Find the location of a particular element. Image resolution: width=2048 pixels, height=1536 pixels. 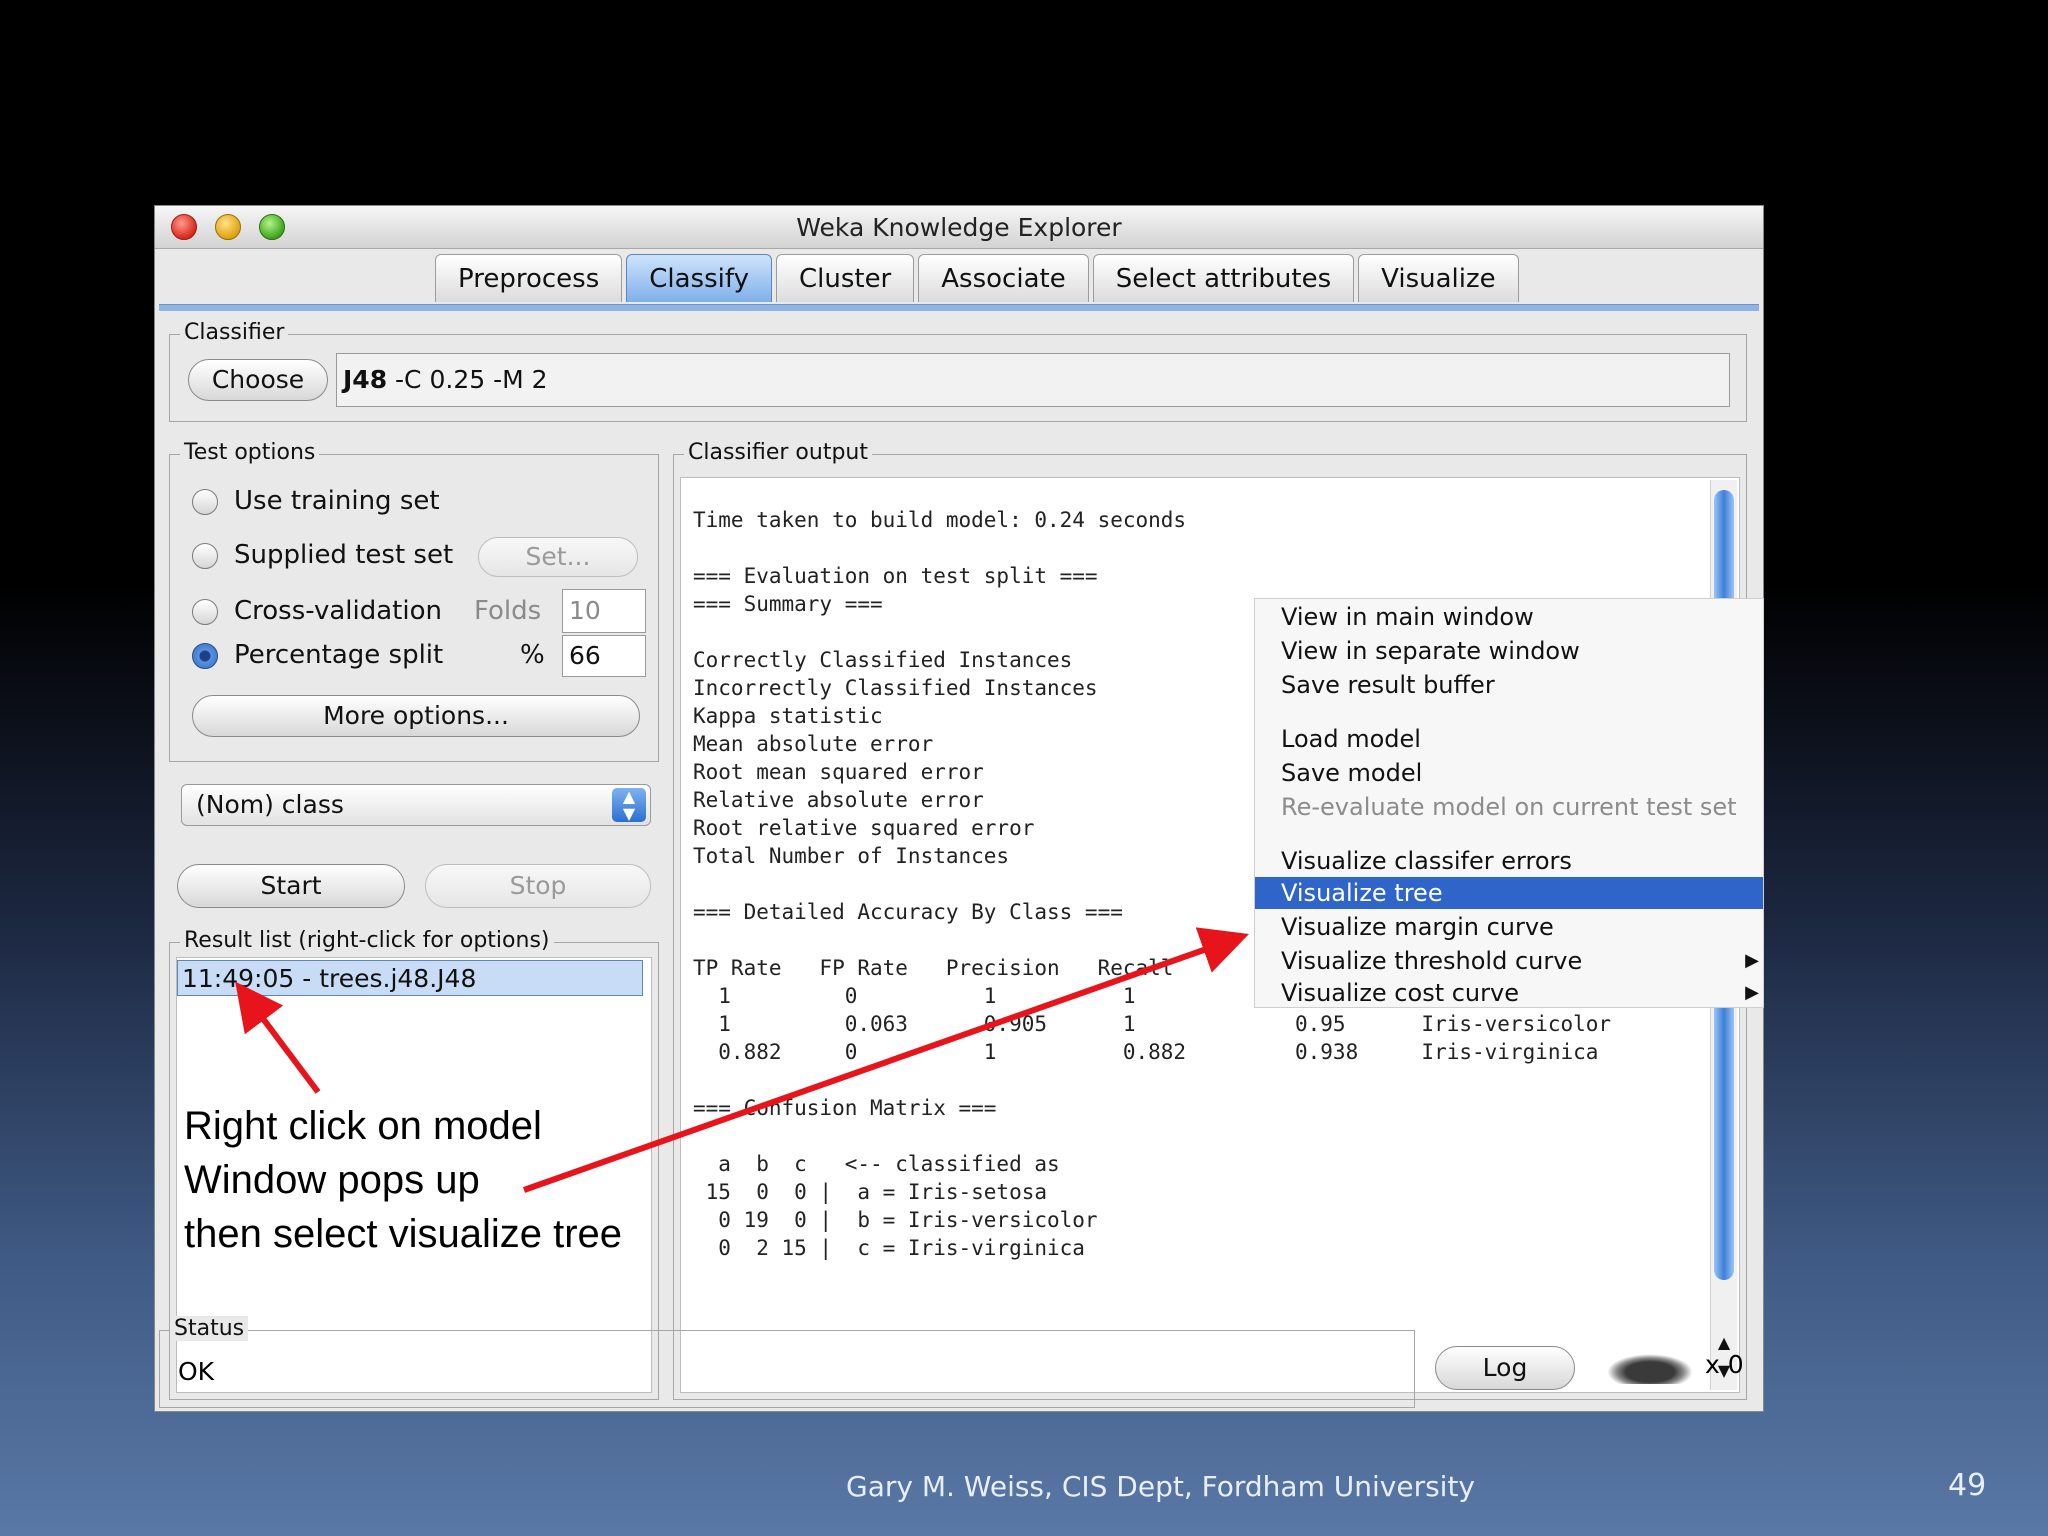

percent-label: % is located at coordinates (532, 655).